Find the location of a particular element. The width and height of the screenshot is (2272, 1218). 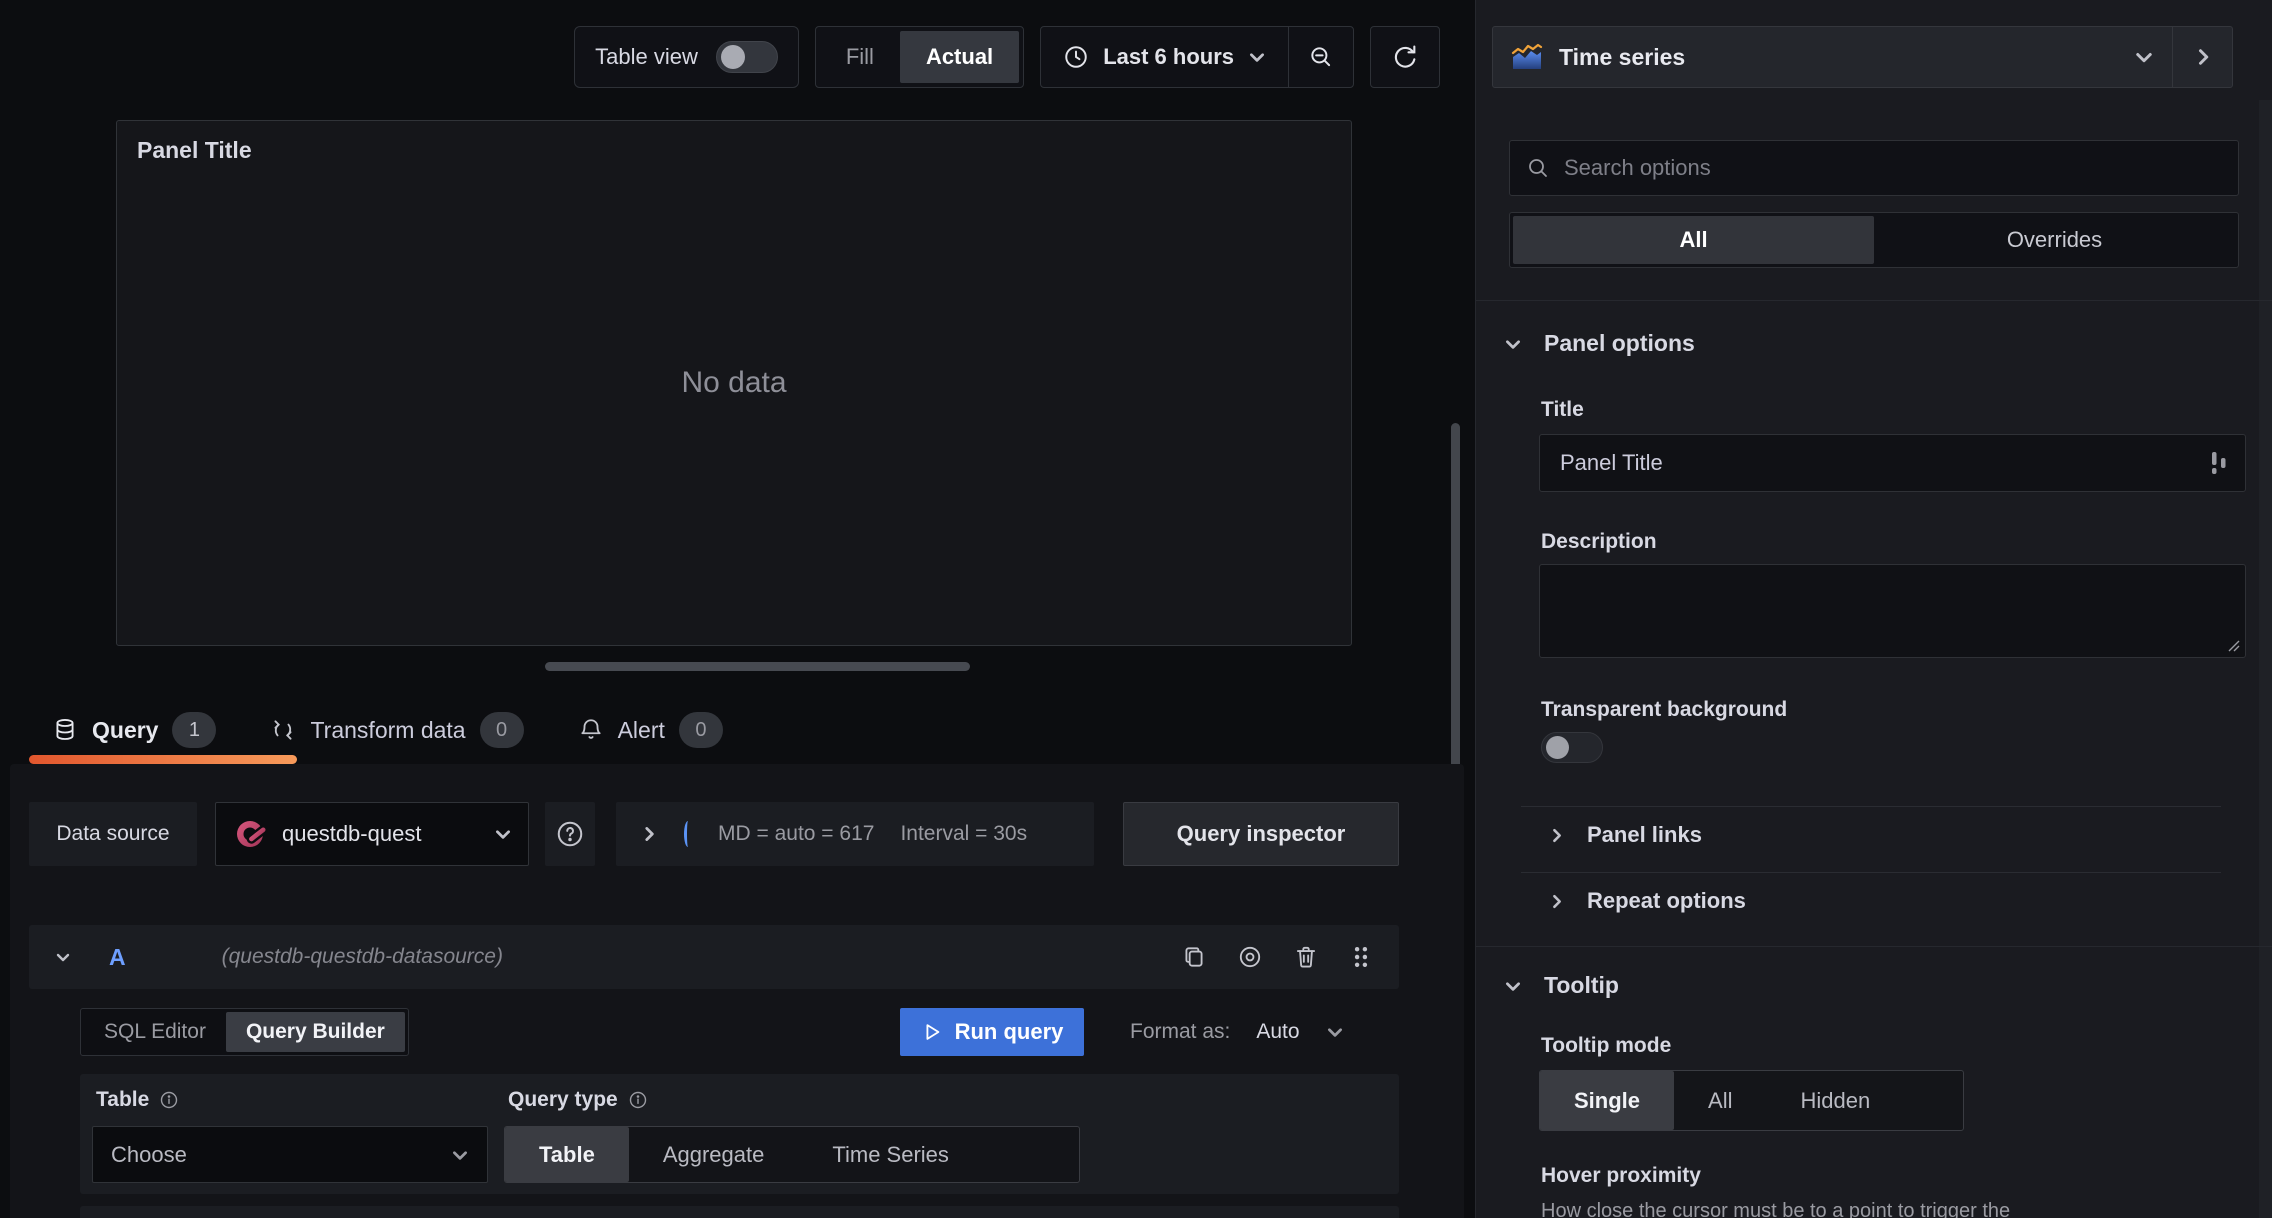

tab-transform-data: Transform data 0 is located at coordinates (397, 730).